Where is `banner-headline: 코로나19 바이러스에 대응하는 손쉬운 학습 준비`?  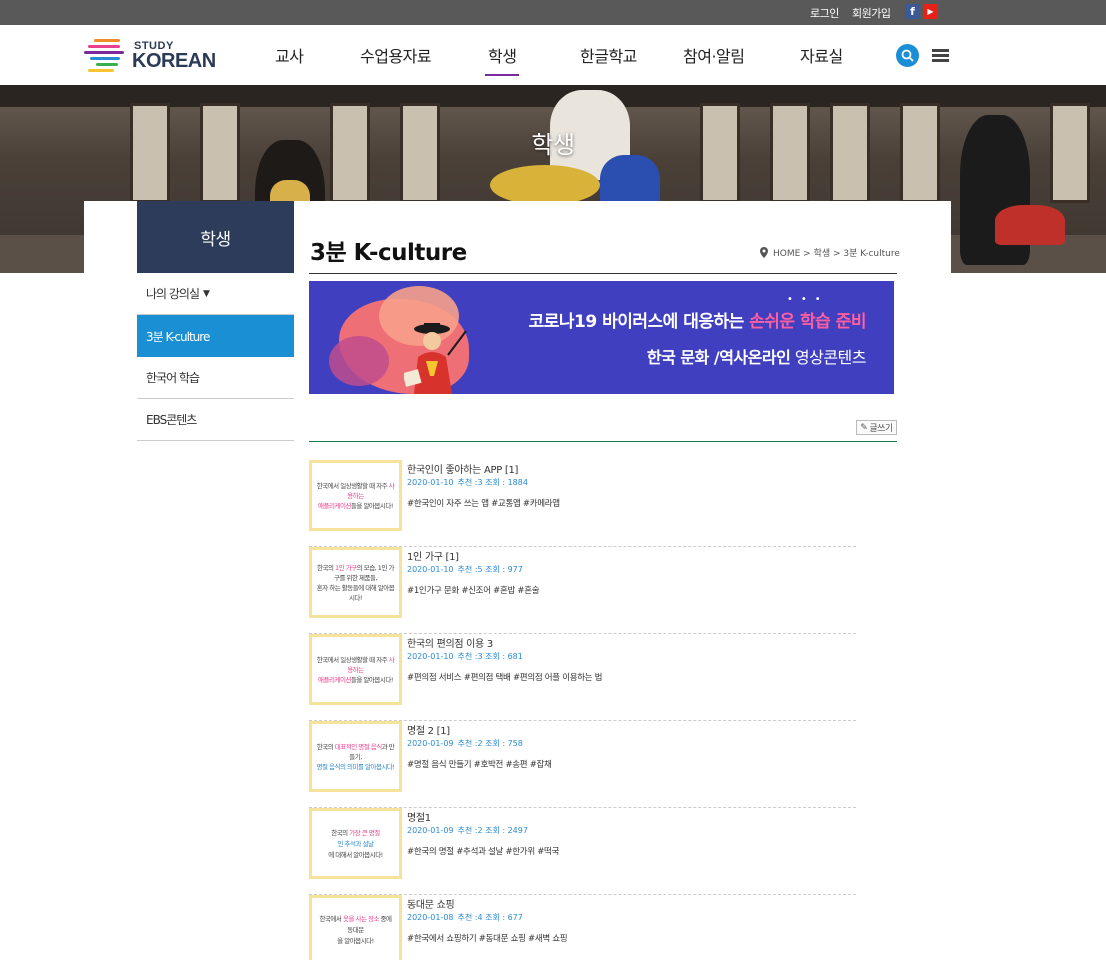
banner-headline: 코로나19 바이러스에 대응하는 손쉬운 학습 준비 is located at coordinates (697, 322).